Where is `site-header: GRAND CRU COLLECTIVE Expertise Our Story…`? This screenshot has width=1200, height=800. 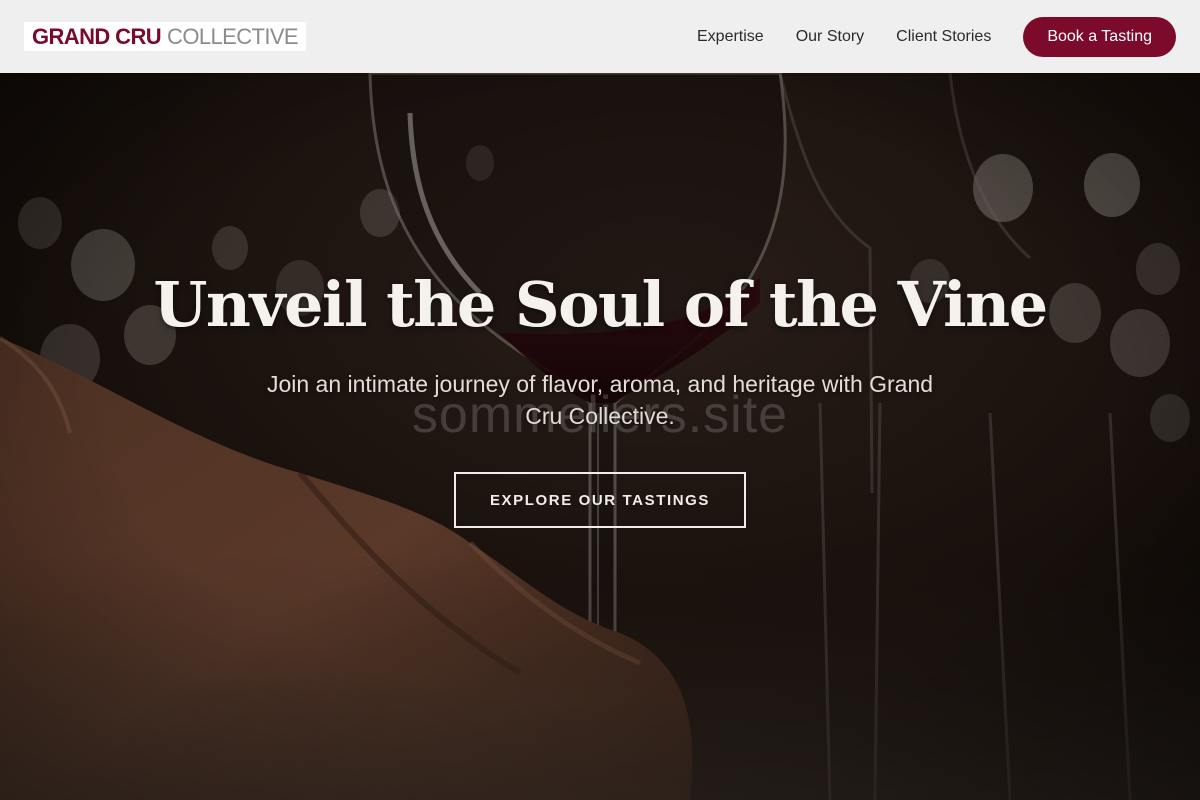
site-header: GRAND CRU COLLECTIVE Expertise Our Story… is located at coordinates (600, 36).